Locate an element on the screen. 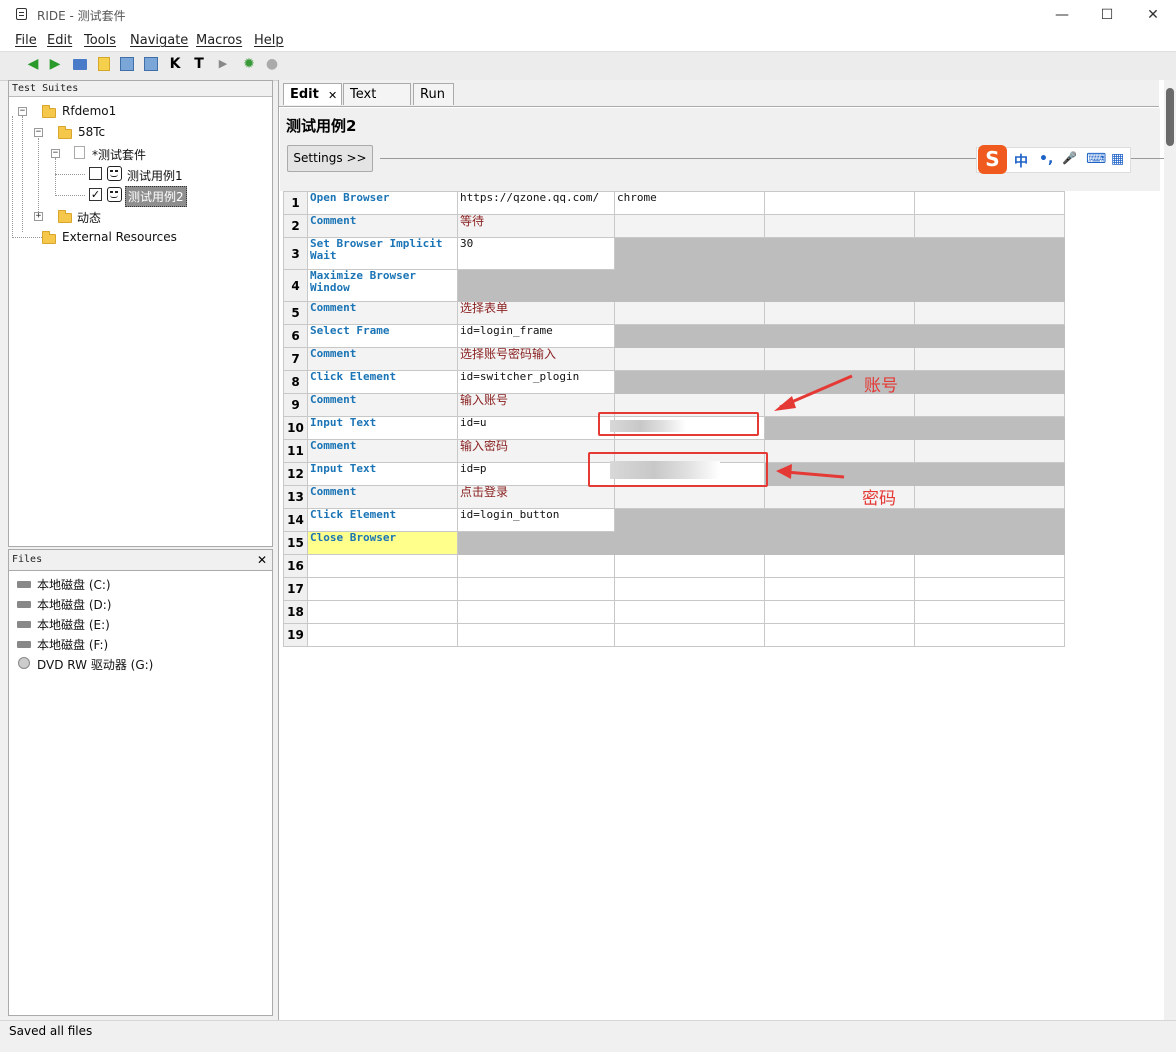  tree-node-suite: *测试套件 is located at coordinates (119, 154).